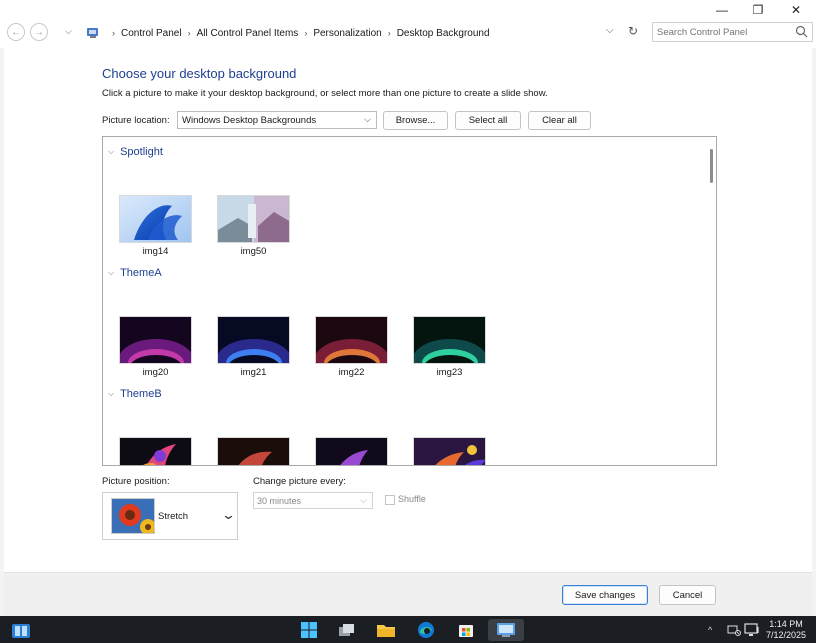  I want to click on wallpaper-label: img14, so click(155, 251).